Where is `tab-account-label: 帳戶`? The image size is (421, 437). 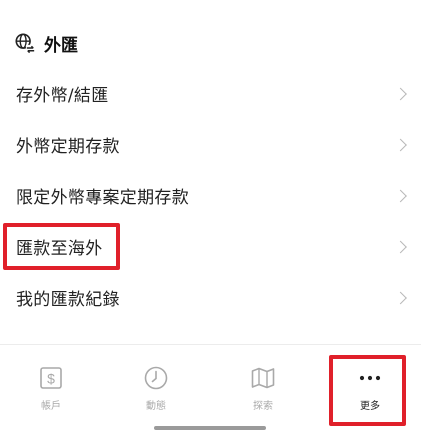
tab-account-label: 帳戶 is located at coordinates (51, 406).